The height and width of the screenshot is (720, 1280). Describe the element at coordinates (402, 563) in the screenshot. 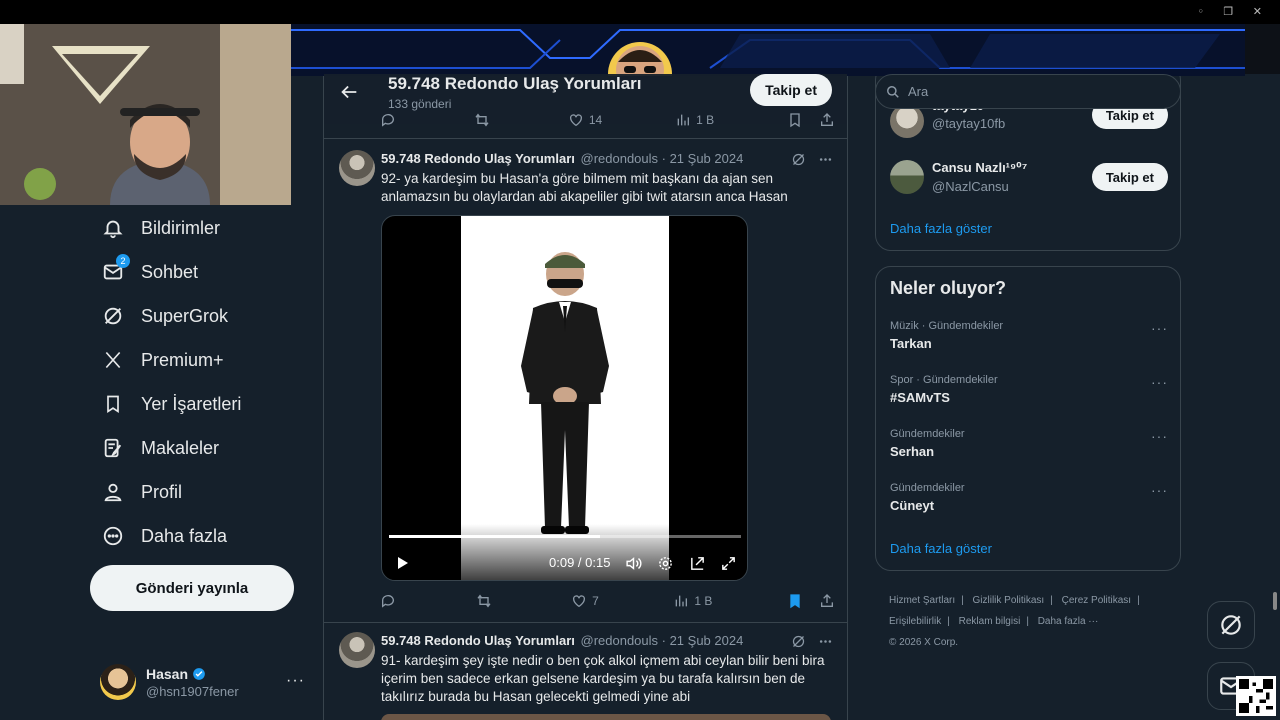

I see `play-icon` at that location.